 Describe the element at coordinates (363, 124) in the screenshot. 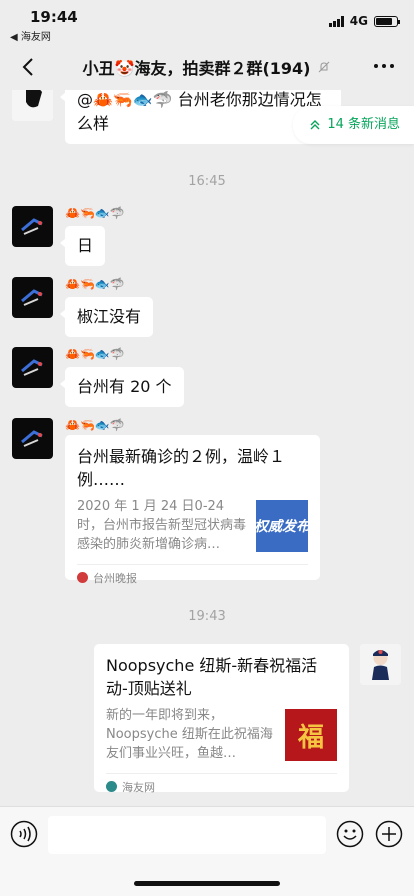

I see `new-messages-label: 14 条新消息` at that location.